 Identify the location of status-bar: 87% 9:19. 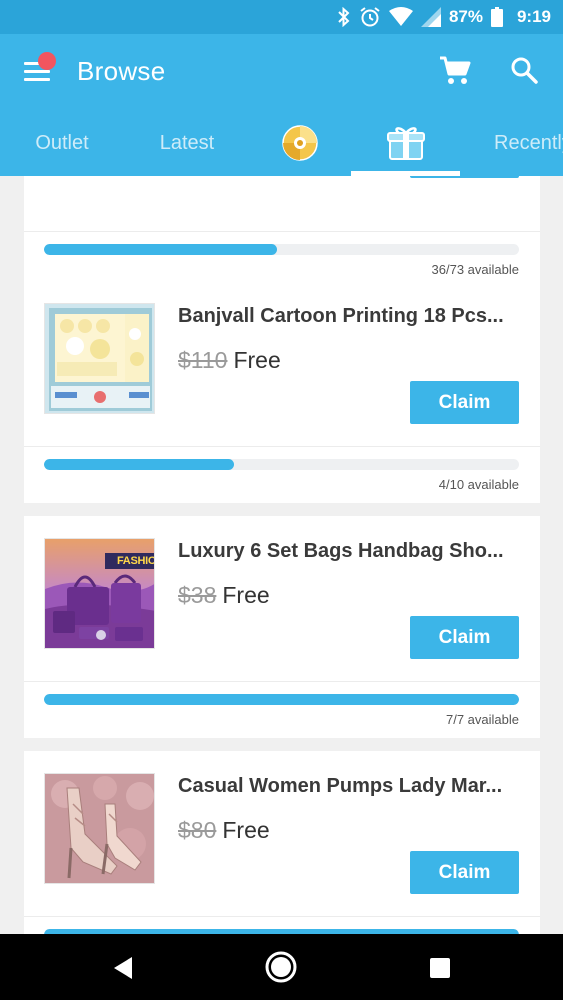
(281, 17).